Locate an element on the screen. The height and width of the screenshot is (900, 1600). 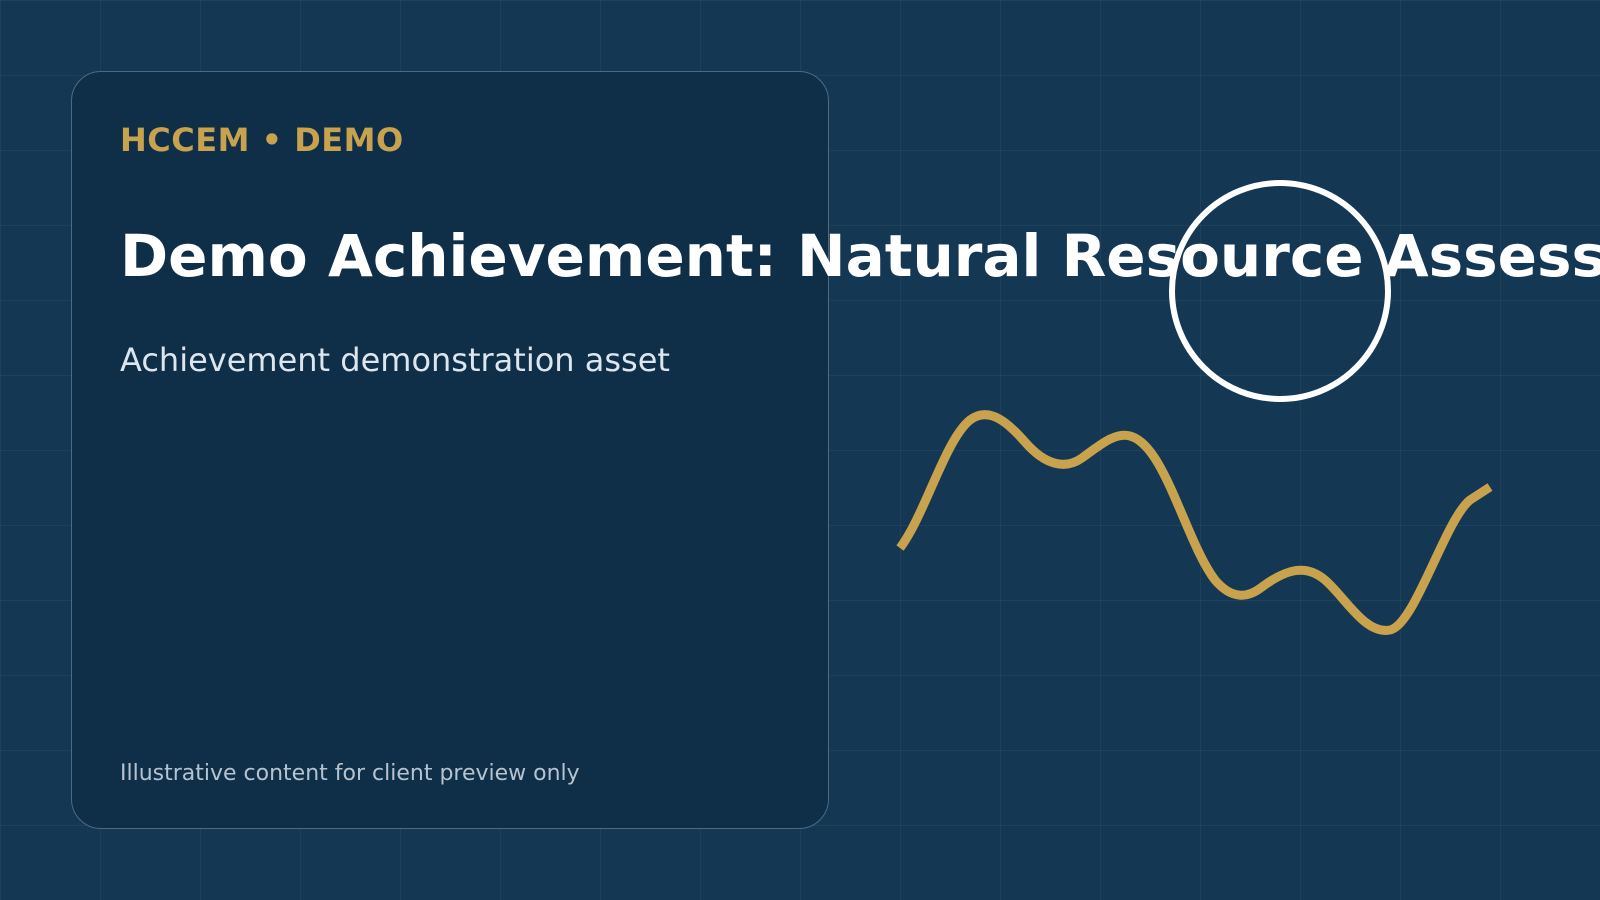
wave-icon is located at coordinates (1194, 522).